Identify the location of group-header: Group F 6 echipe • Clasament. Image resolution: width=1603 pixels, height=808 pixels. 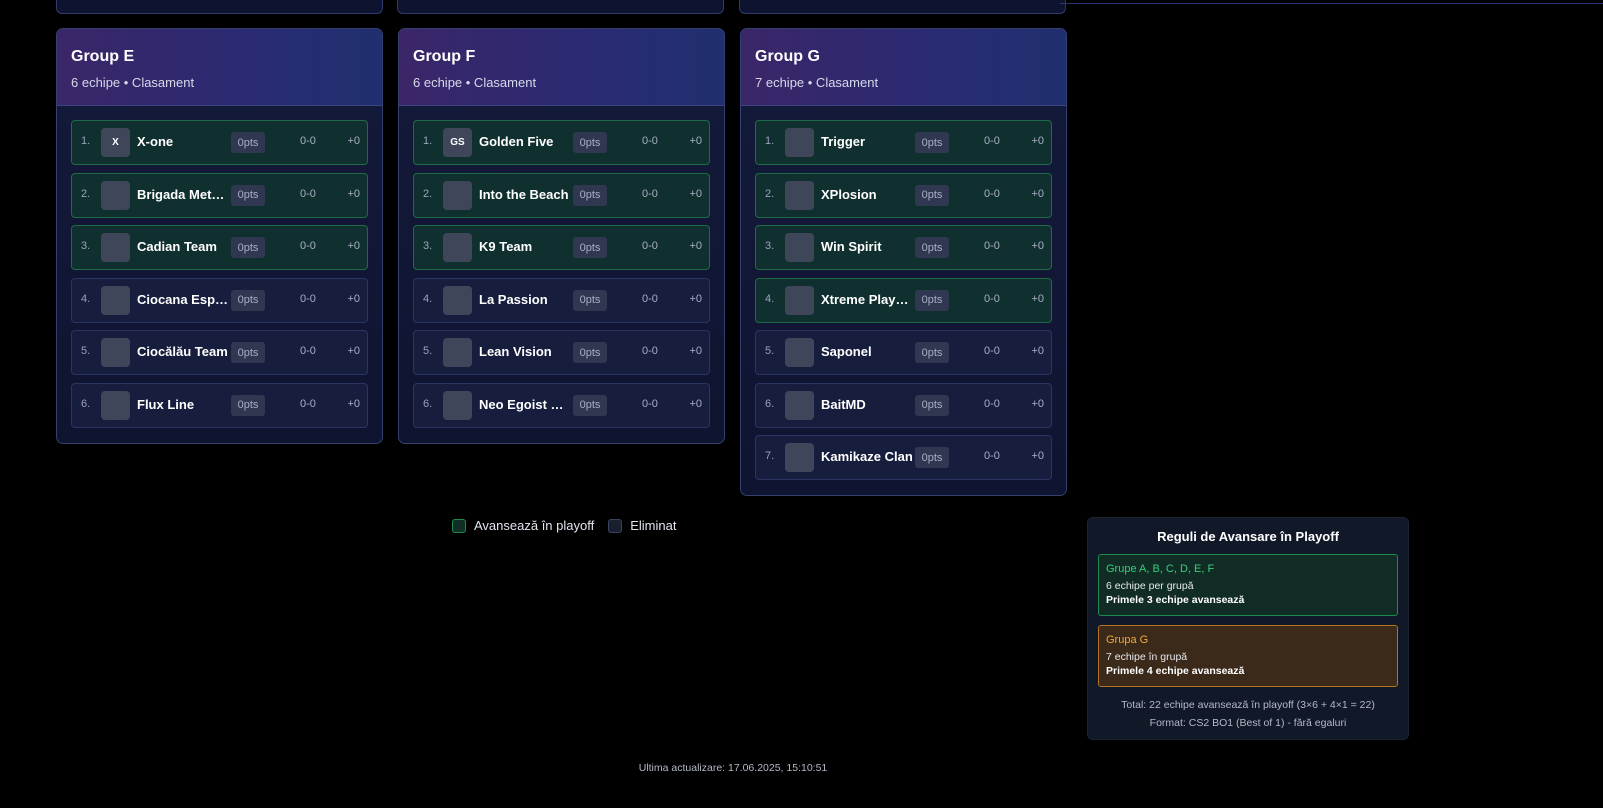
(561, 67).